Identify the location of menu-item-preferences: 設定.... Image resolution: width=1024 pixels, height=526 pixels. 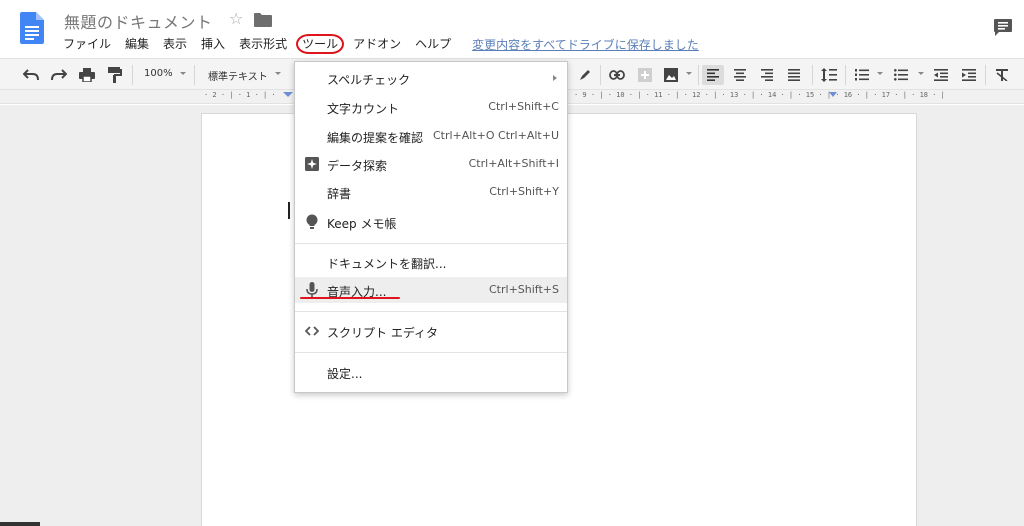
(431, 372).